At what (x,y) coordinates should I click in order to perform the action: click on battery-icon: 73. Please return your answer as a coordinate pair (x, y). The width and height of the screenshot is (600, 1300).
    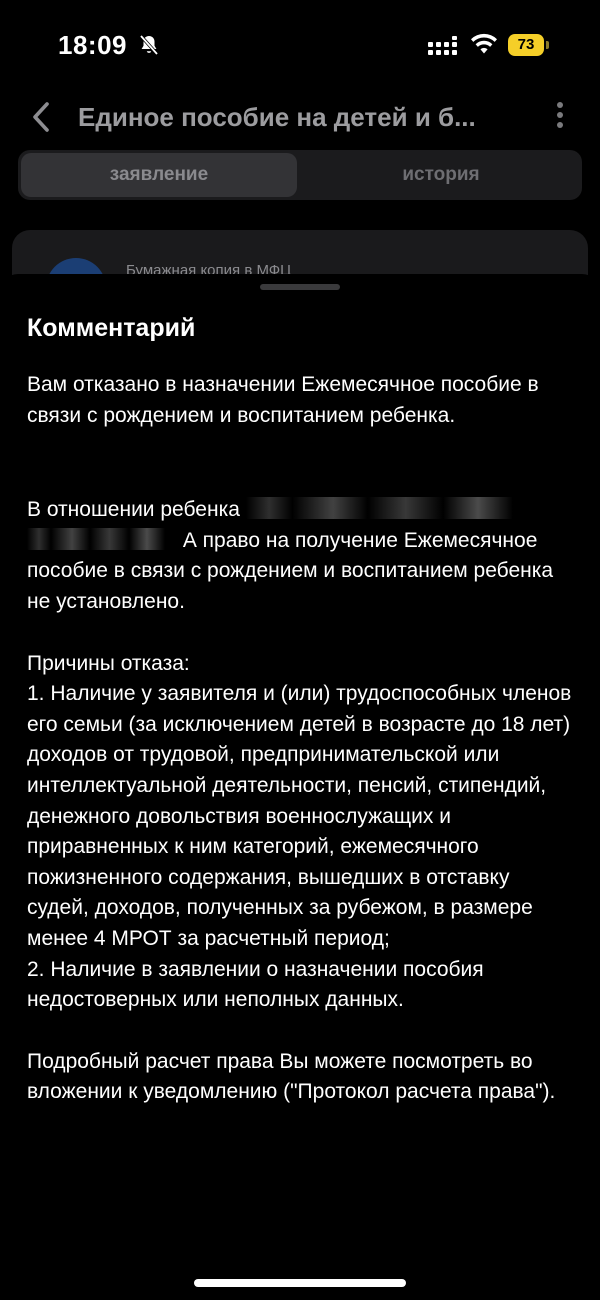
    Looking at the image, I should click on (529, 45).